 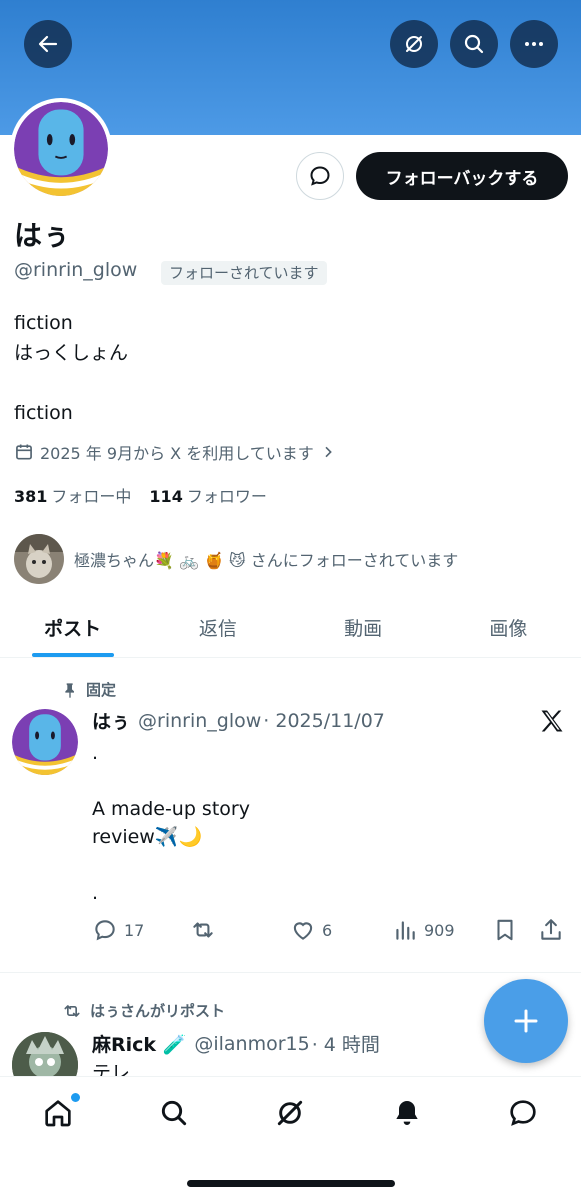 I want to click on repost-button, so click(x=206, y=930).